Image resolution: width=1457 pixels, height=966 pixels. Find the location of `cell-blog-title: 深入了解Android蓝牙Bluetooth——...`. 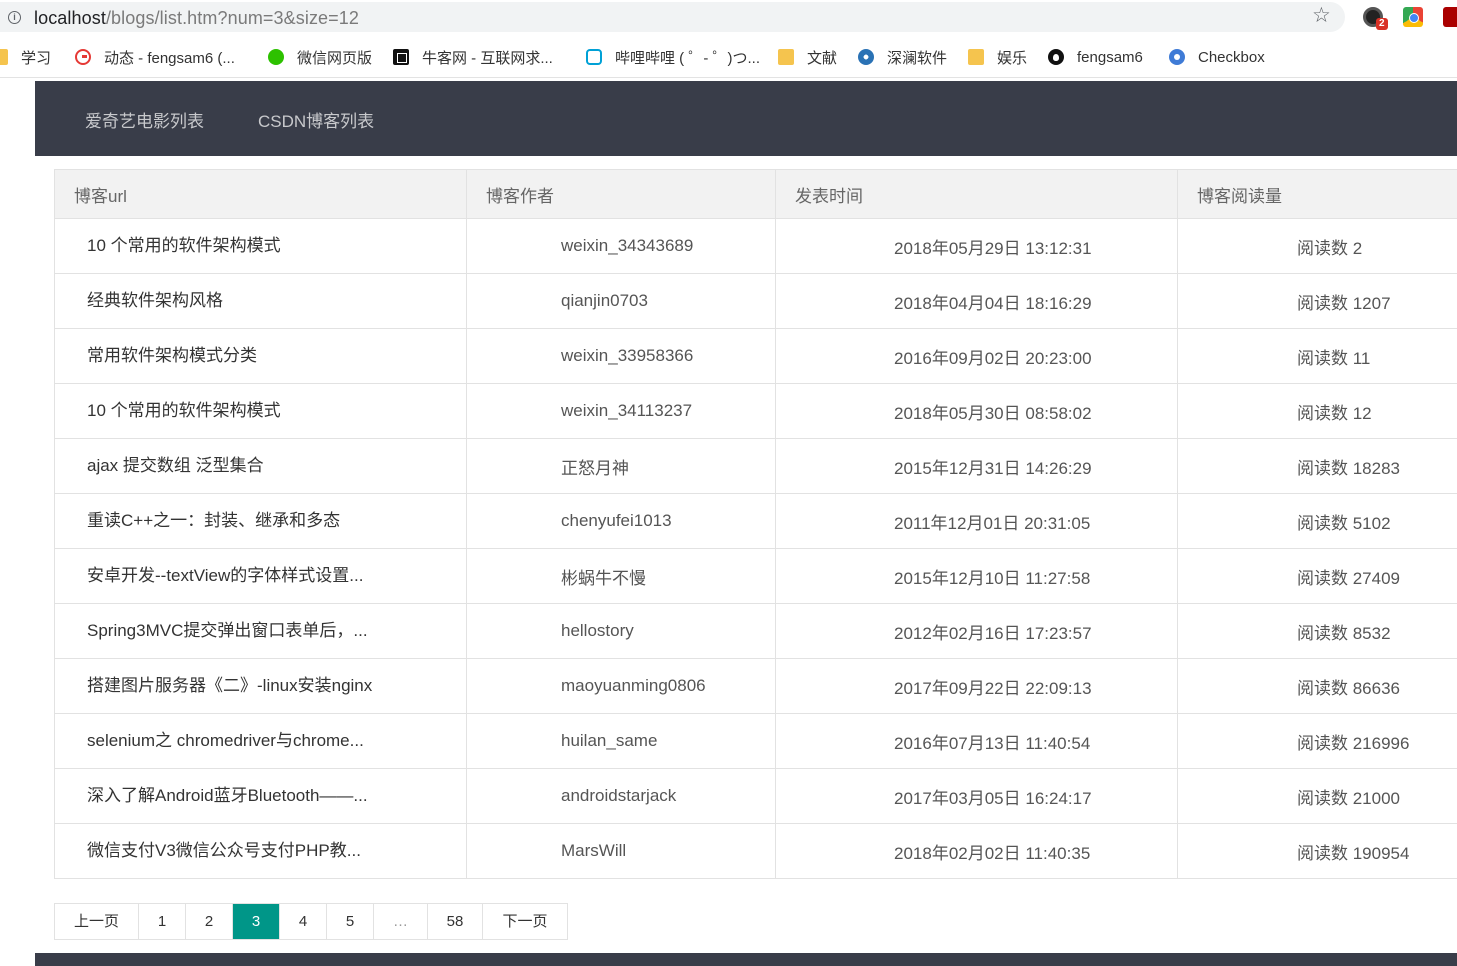

cell-blog-title: 深入了解Android蓝牙Bluetooth——... is located at coordinates (260, 796).